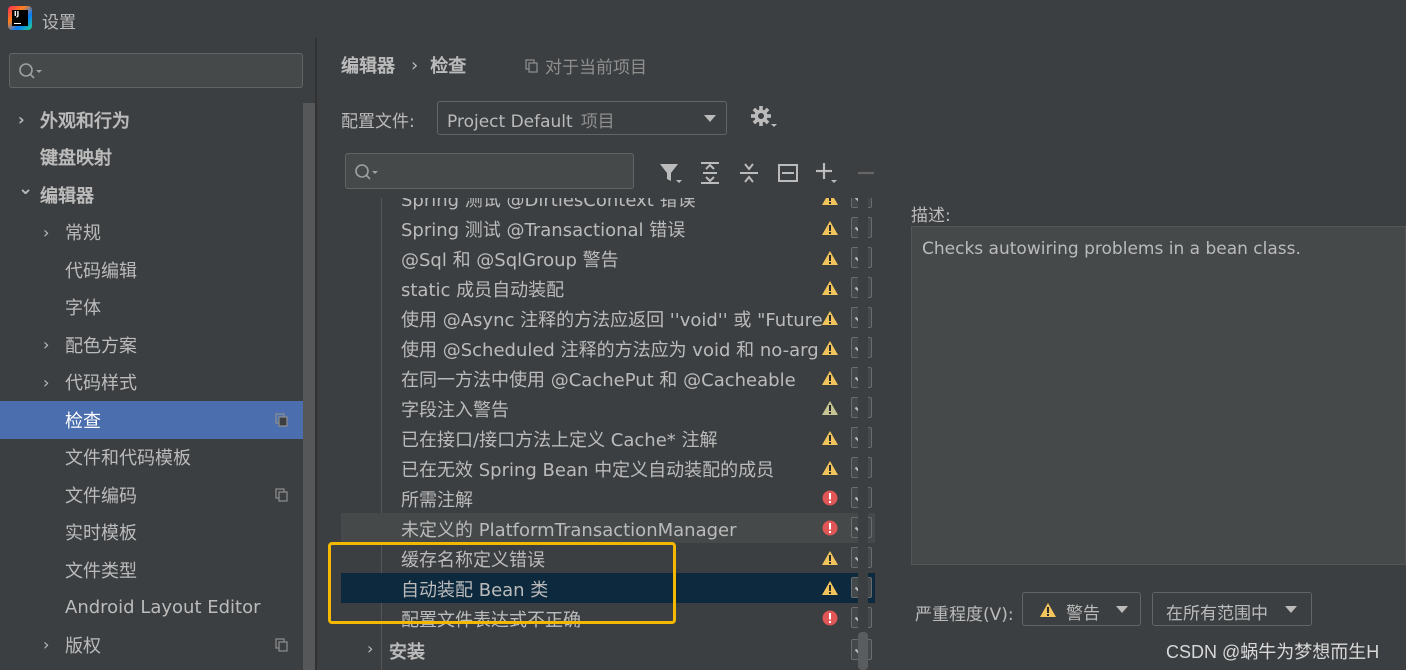 This screenshot has width=1406, height=670. What do you see at coordinates (150, 570) in the screenshot?
I see `sidebar-item: 文件类型` at bounding box center [150, 570].